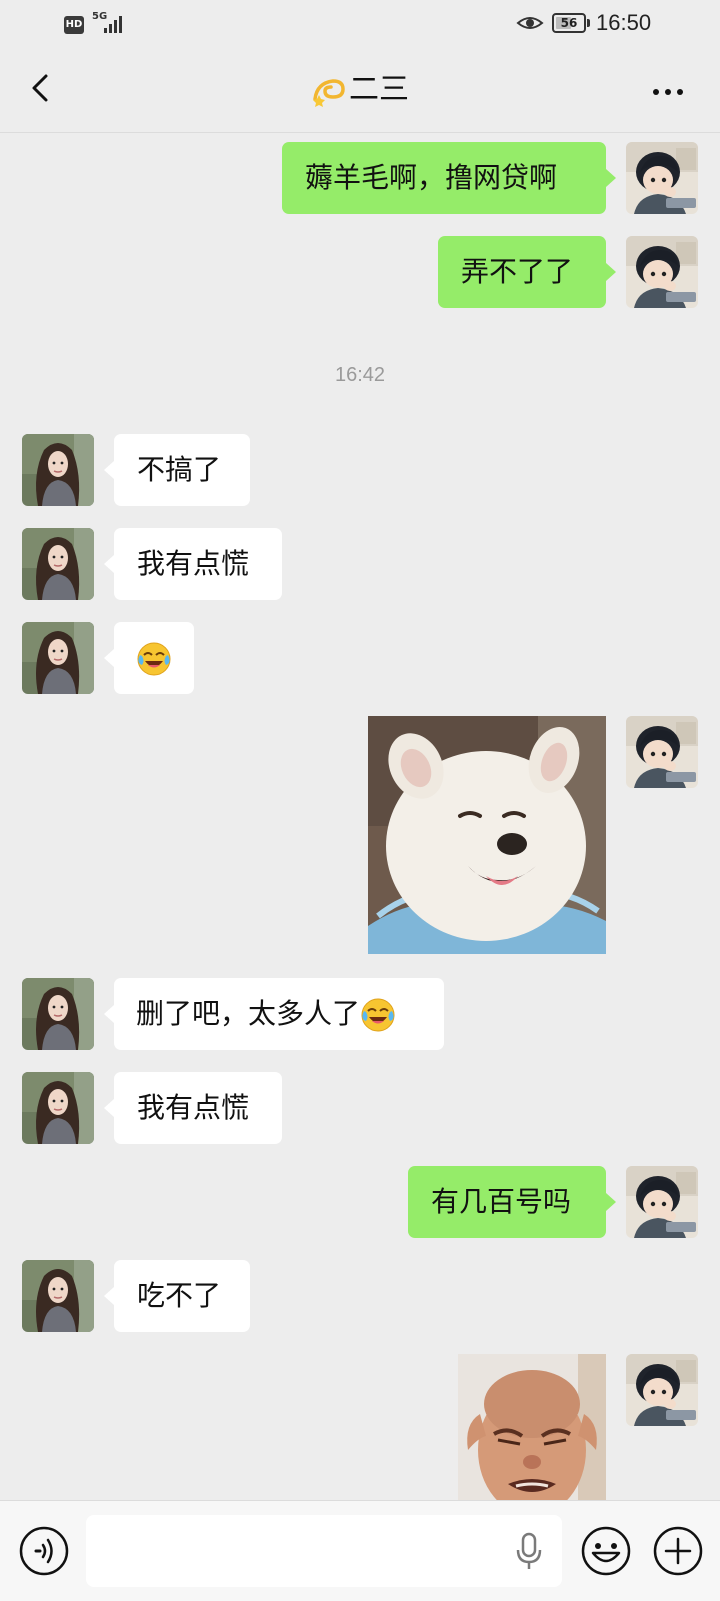 This screenshot has height=1601, width=720. I want to click on chat-input-bar, so click(360, 1550).